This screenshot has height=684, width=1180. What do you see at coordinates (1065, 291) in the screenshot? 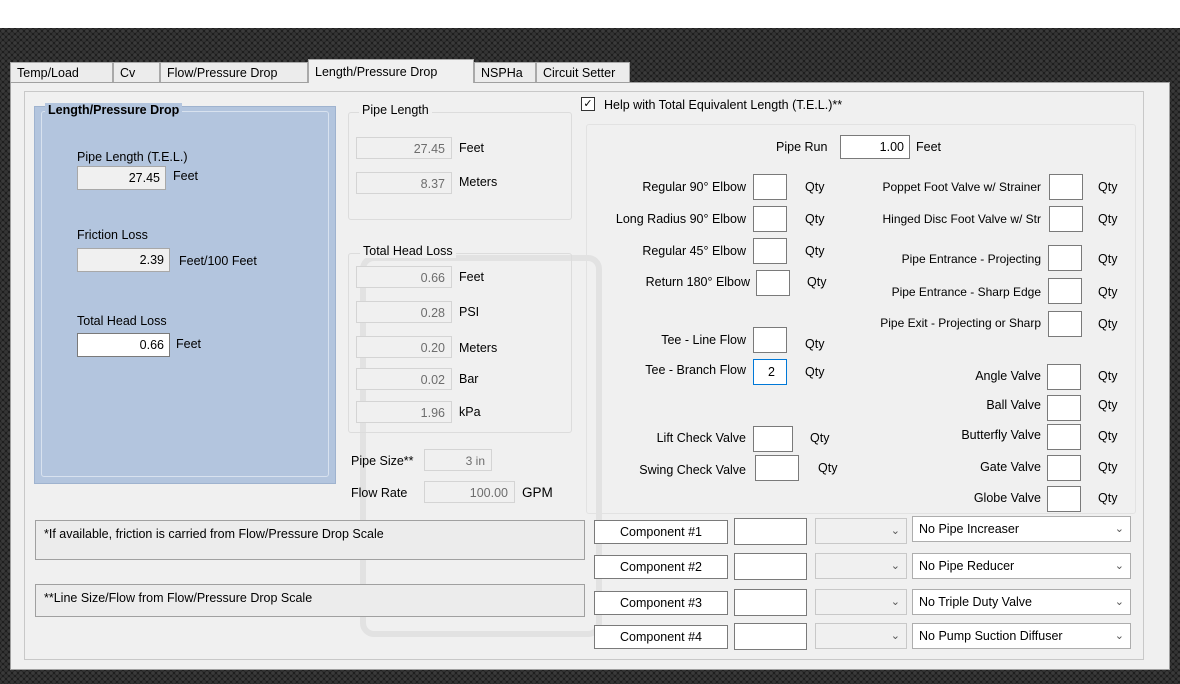
I see `pipe-entrance-sharp-edge-qty-field` at bounding box center [1065, 291].